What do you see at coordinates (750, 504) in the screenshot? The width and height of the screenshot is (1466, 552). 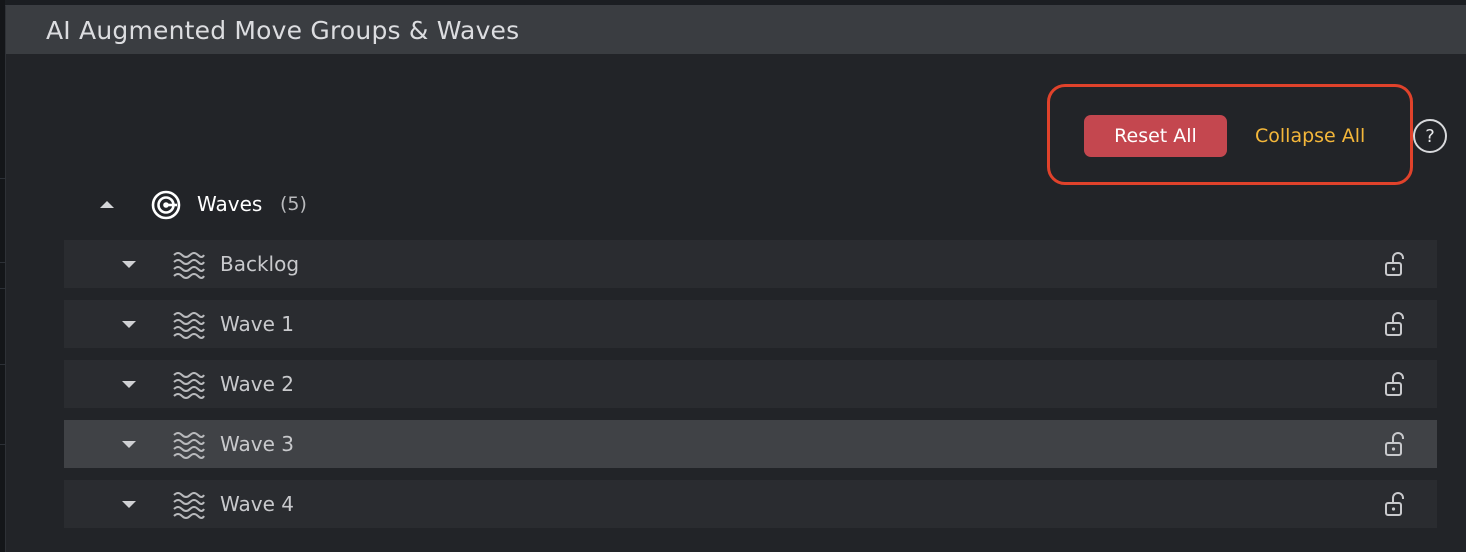 I see `wave-row-wave-4: Wave 4` at bounding box center [750, 504].